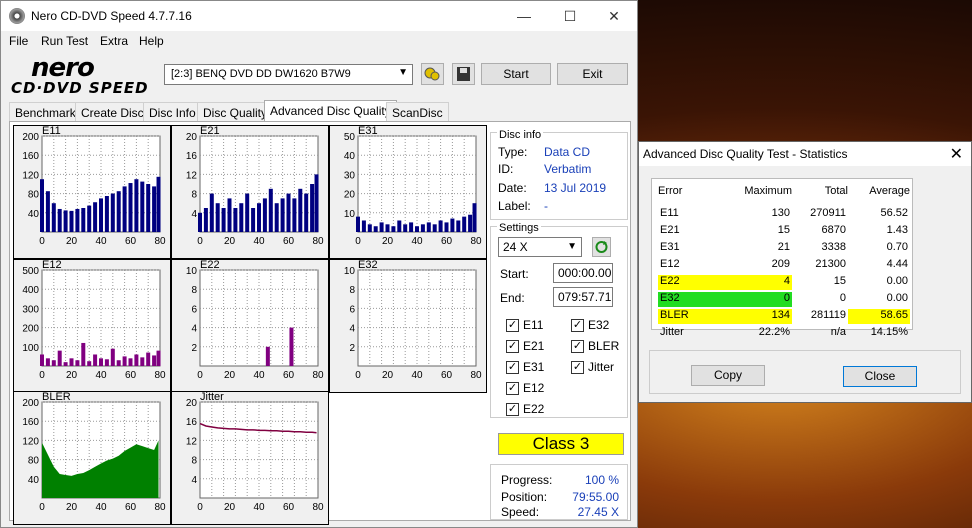  What do you see at coordinates (330, 111) in the screenshot?
I see `tab-advanced-disc-quality: Advanced Disc Quality` at bounding box center [330, 111].